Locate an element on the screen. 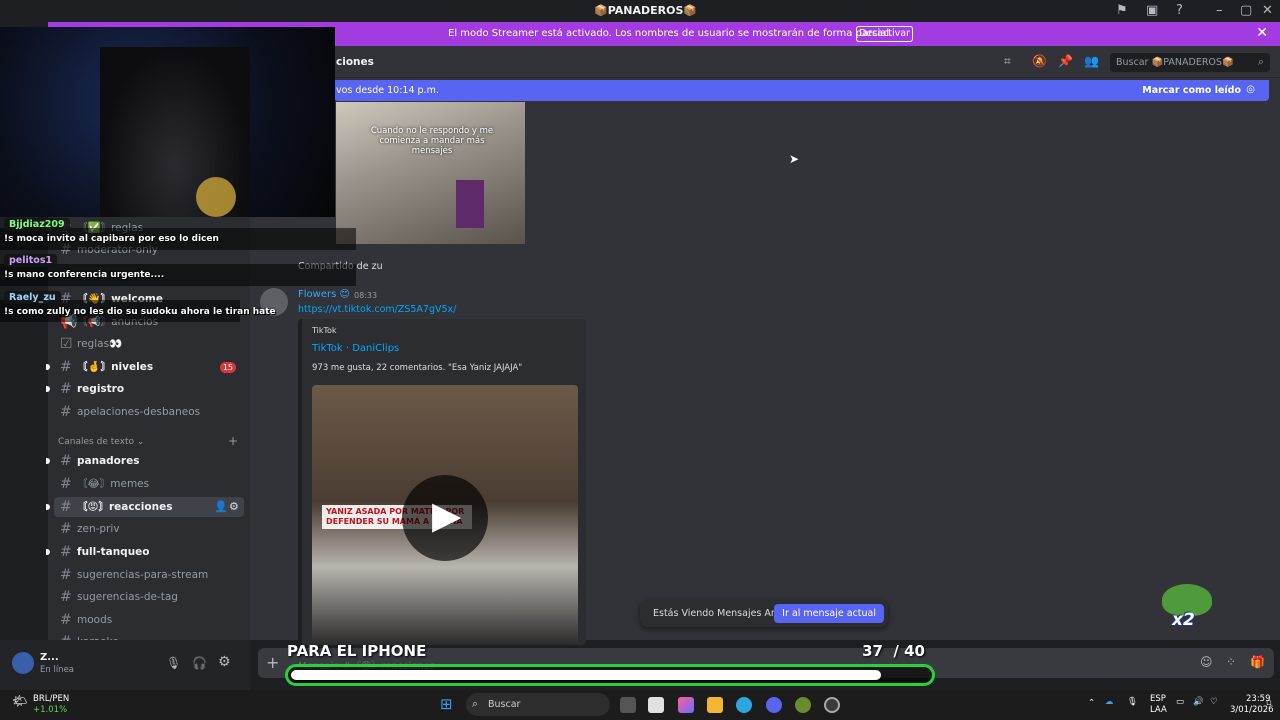 This screenshot has height=720, width=1280. channel-item: # sugerencias-para-stream is located at coordinates (149, 575).